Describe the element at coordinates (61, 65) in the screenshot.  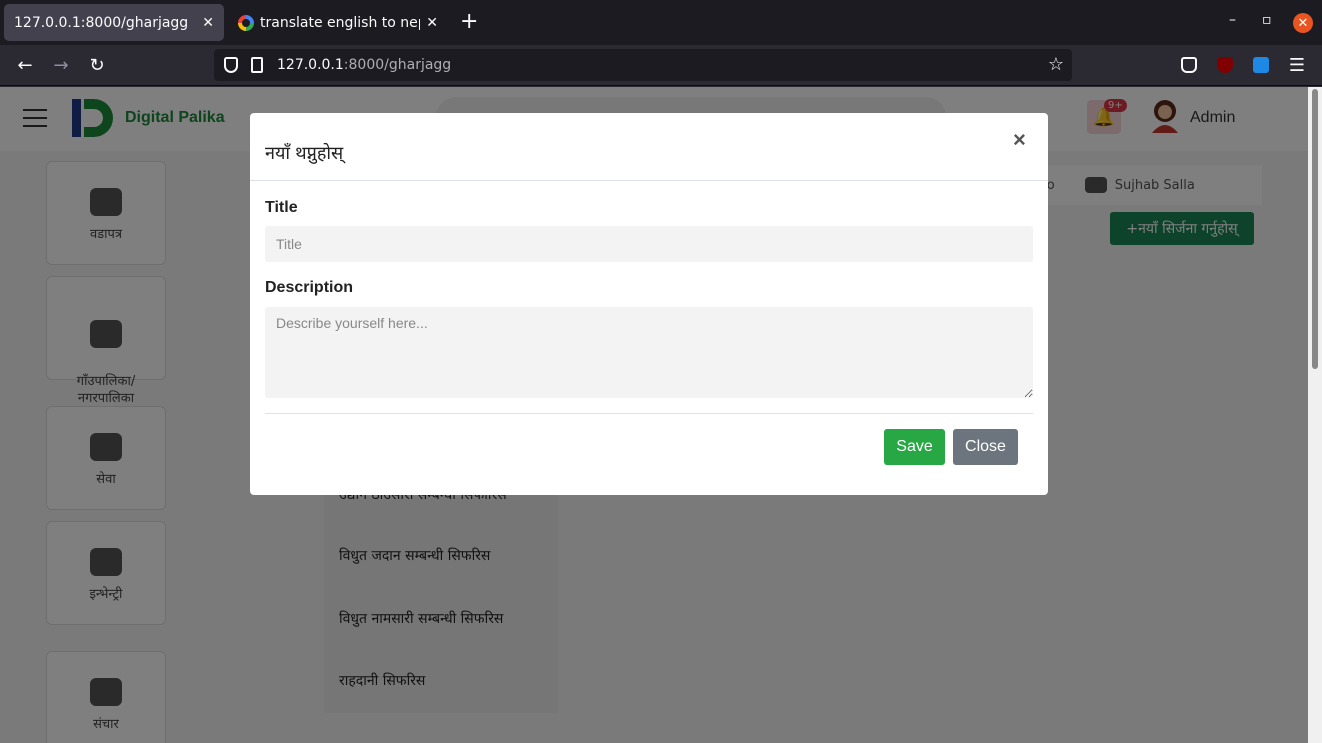
I see `forward-icon: →` at that location.